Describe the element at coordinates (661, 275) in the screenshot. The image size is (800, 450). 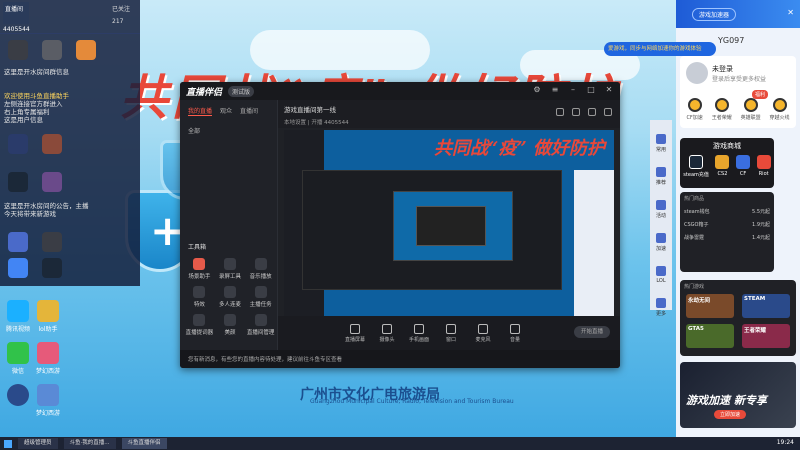
I see `sidebar-item: LOL` at that location.